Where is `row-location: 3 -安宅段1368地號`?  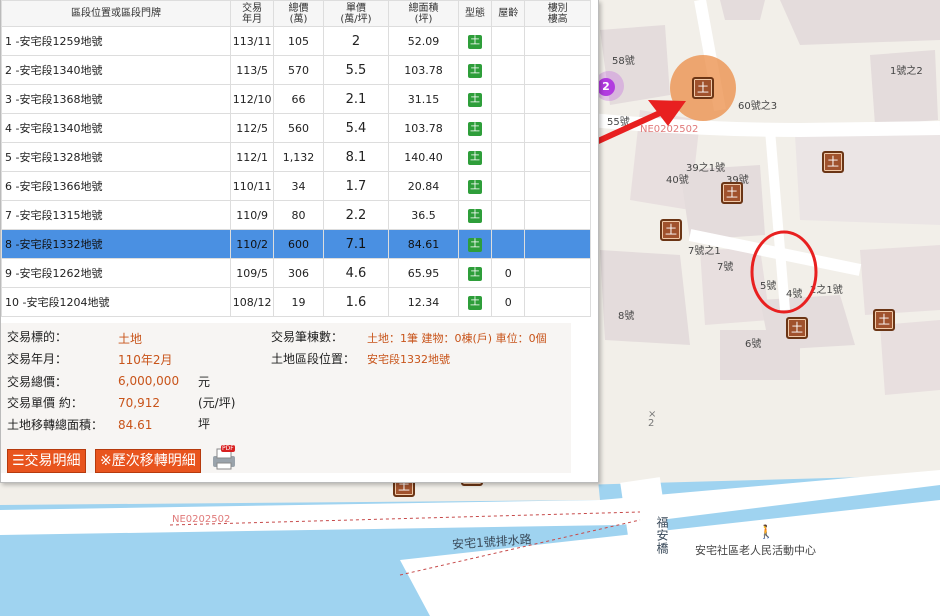
row-location: 3 -安宅段1368地號 is located at coordinates (116, 99).